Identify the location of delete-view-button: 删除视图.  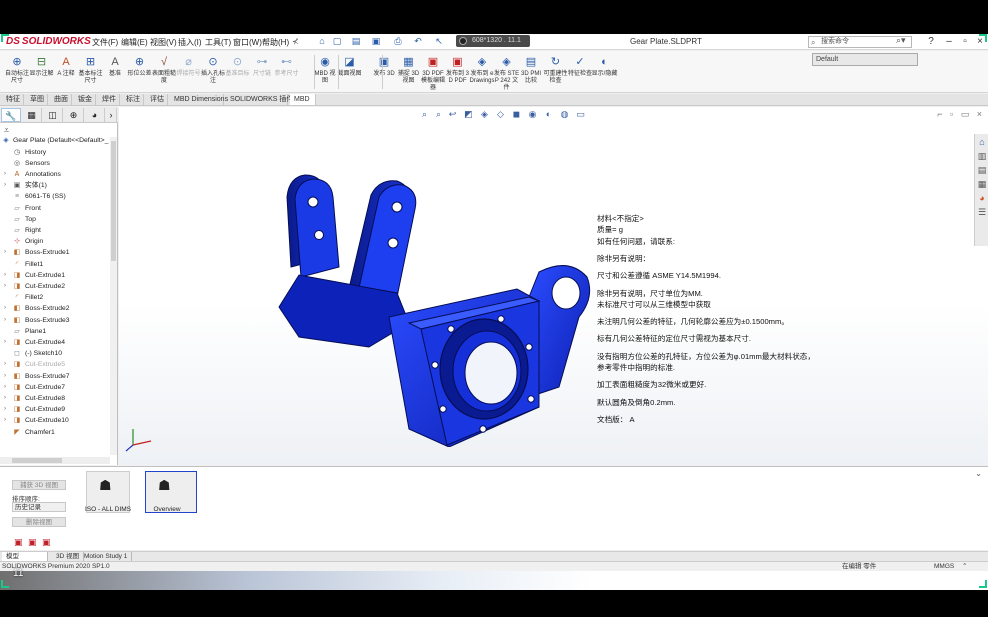
(39, 522).